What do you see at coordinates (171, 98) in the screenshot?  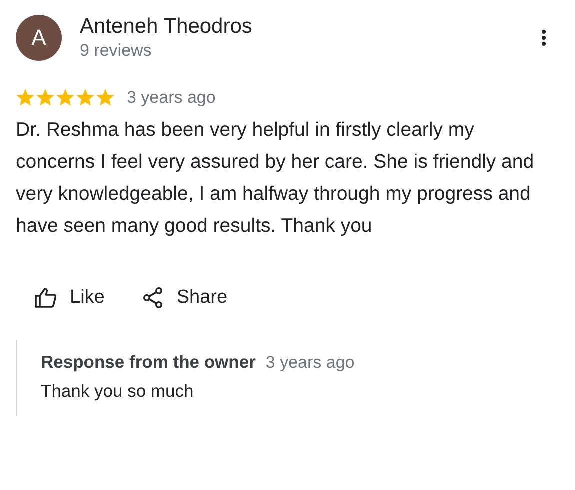 I see `review-time: 3 years ago` at bounding box center [171, 98].